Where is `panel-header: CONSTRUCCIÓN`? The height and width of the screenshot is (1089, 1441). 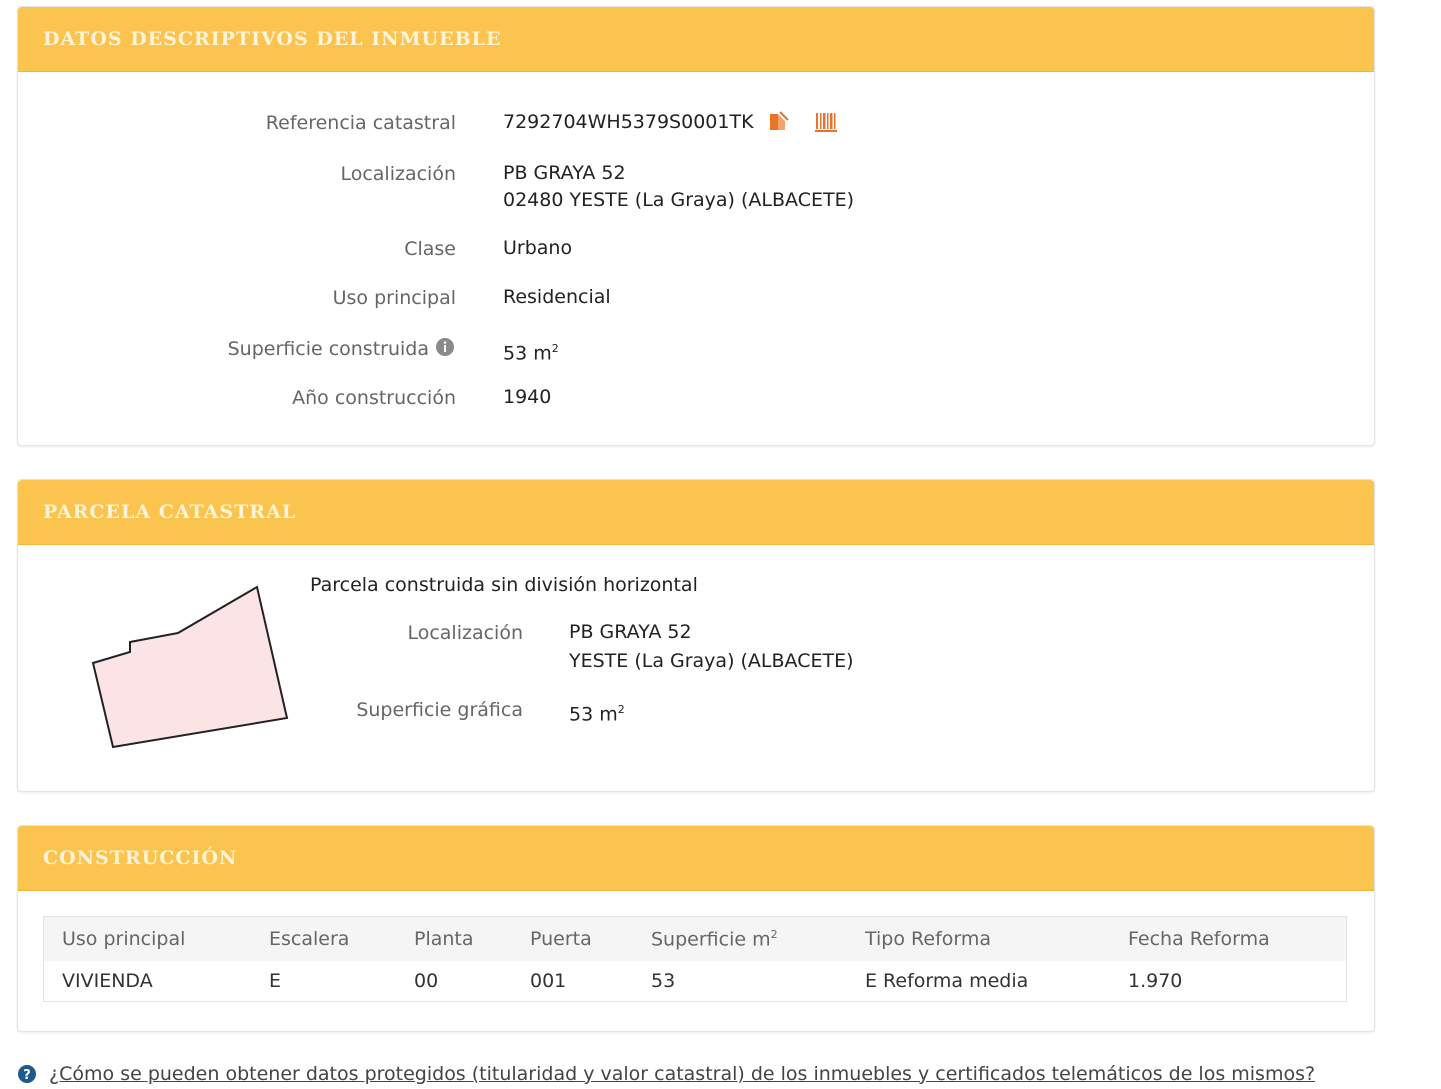
panel-header: CONSTRUCCIÓN is located at coordinates (696, 858).